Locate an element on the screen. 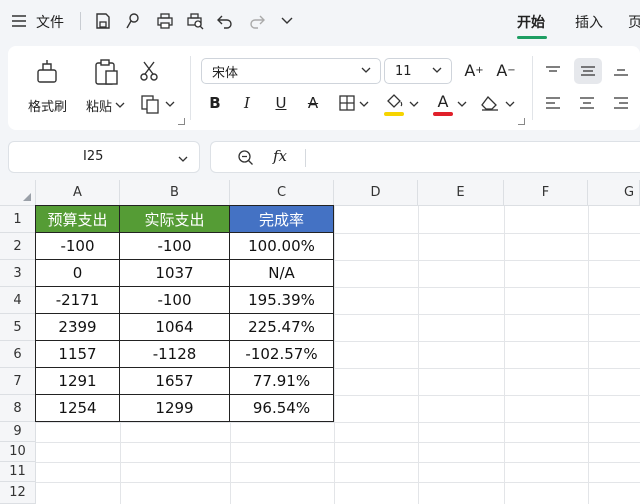  cell-a5: 2399 is located at coordinates (78, 327).